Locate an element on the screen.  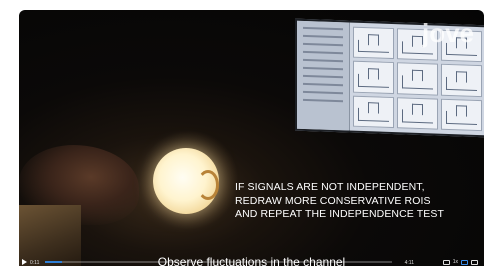
progress-fill is located at coordinates (54, 262).